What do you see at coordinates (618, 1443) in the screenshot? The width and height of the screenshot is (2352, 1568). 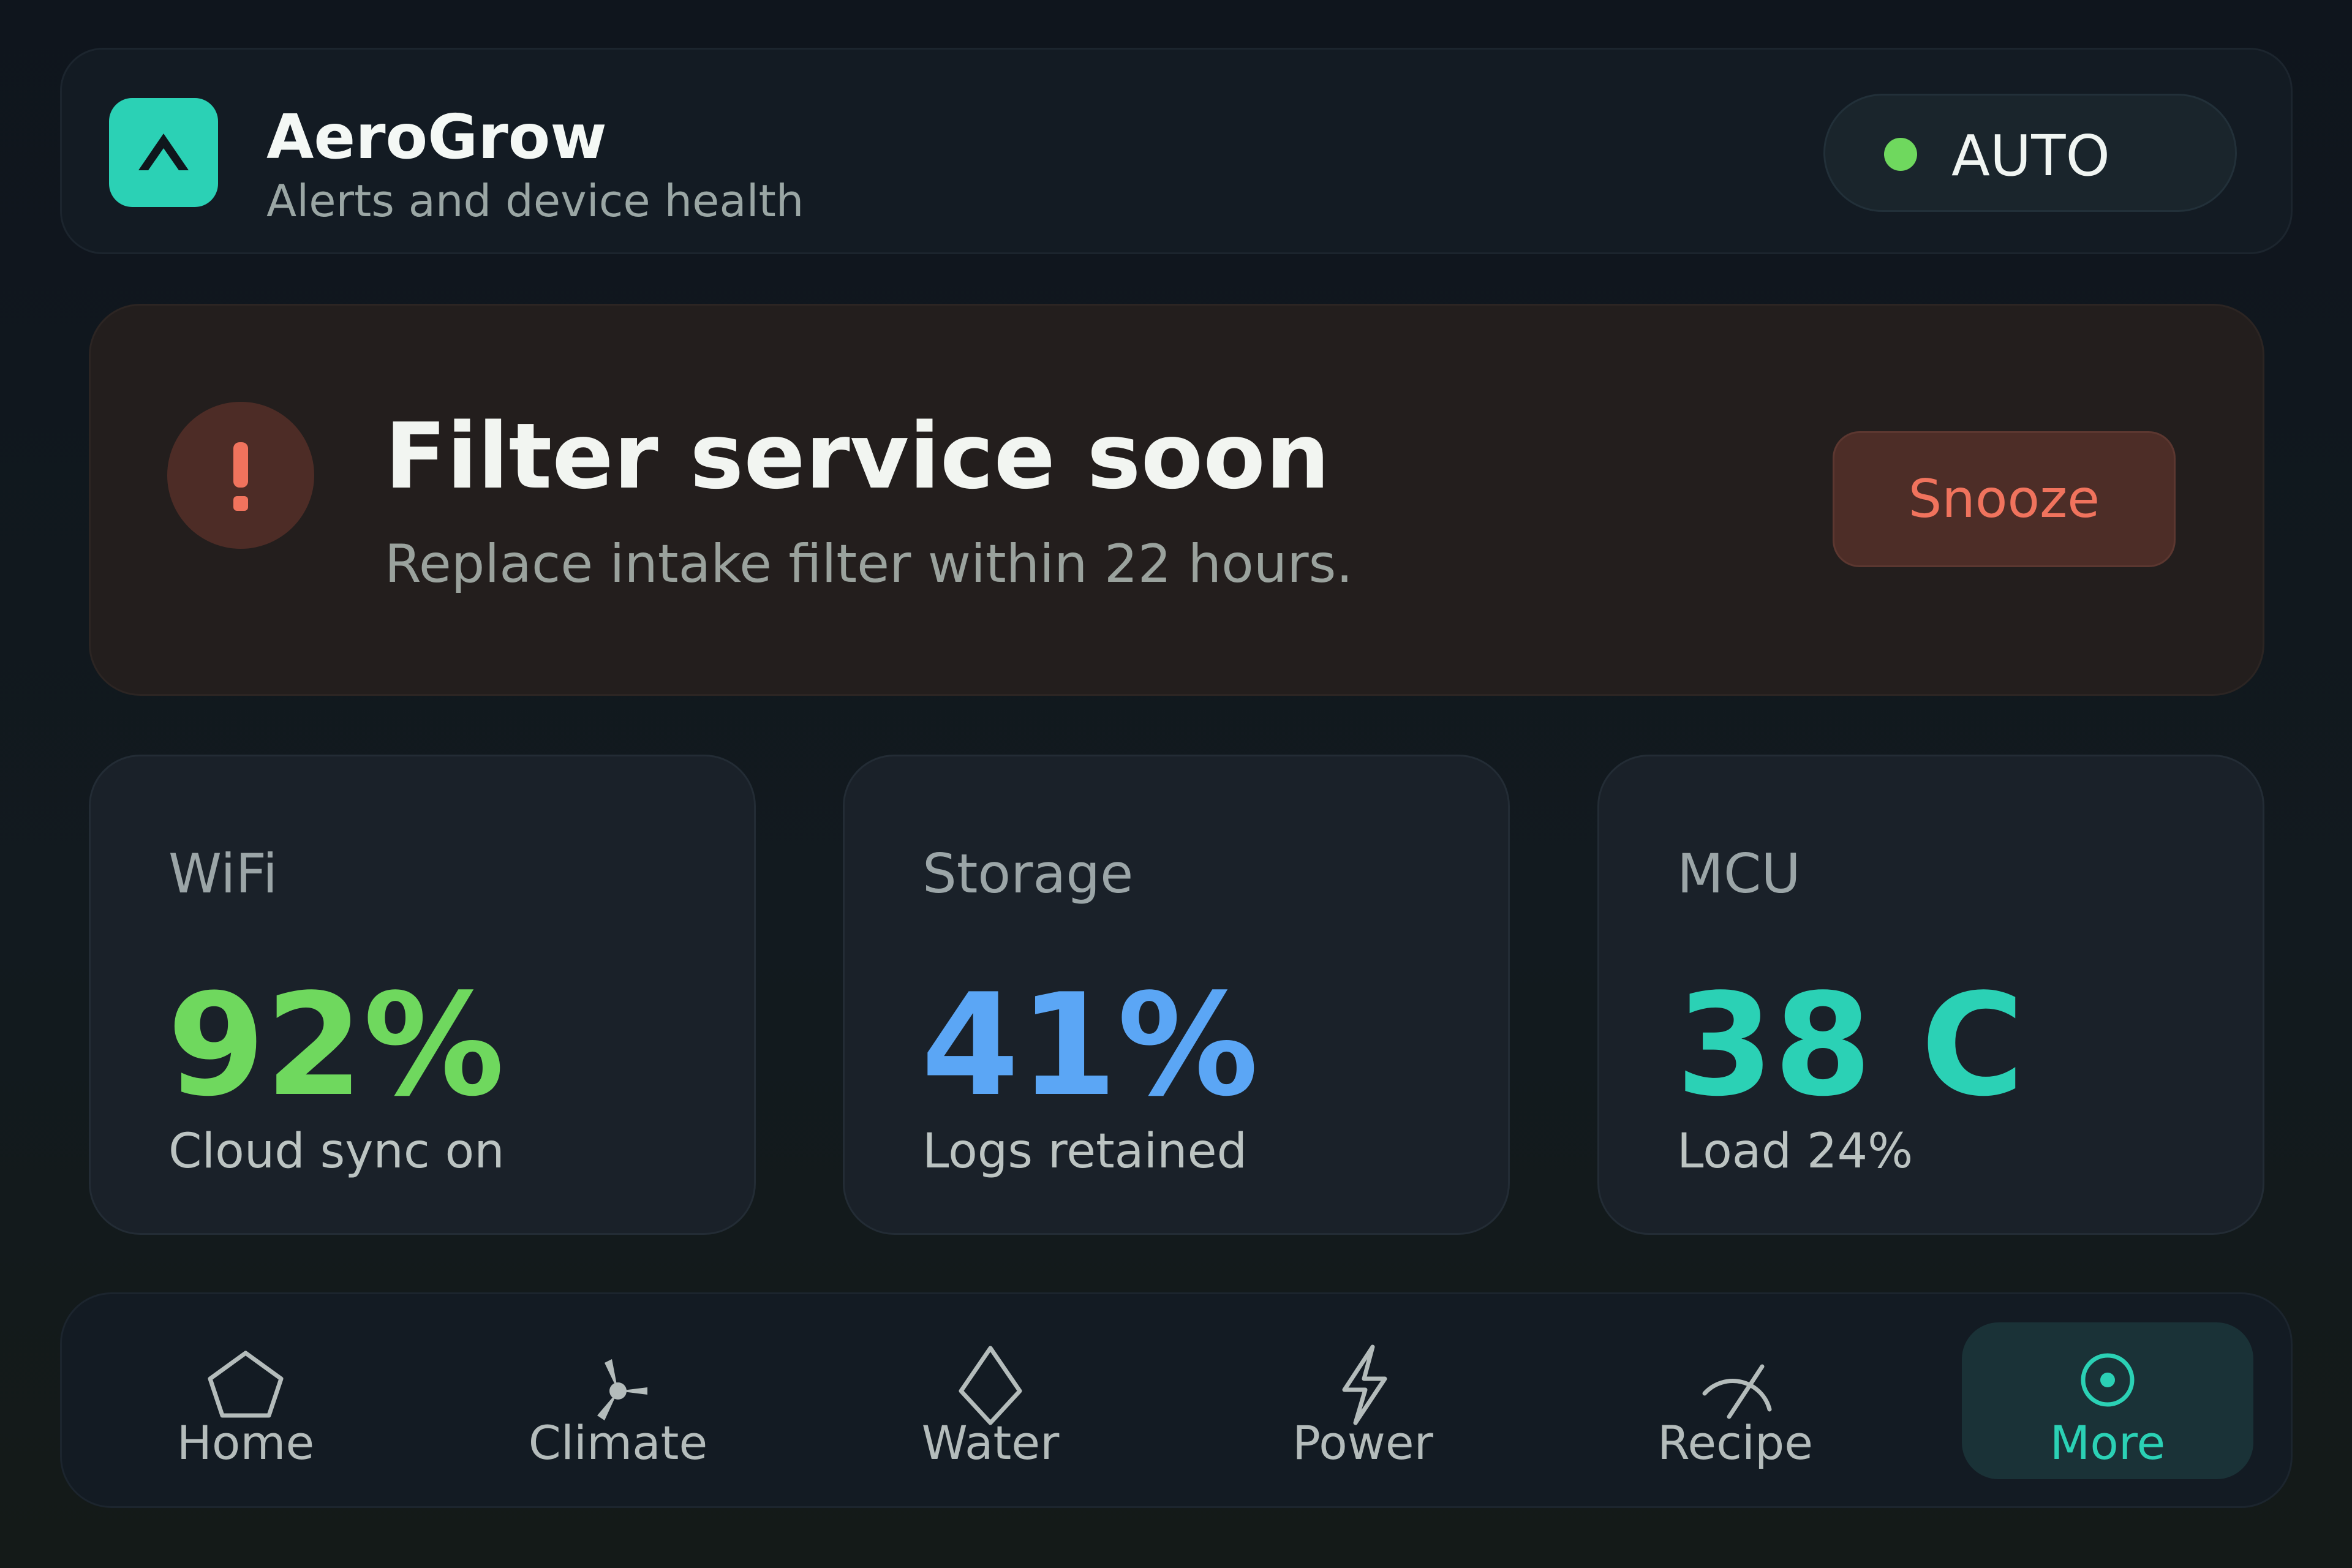 I see `nav-label: Climate` at bounding box center [618, 1443].